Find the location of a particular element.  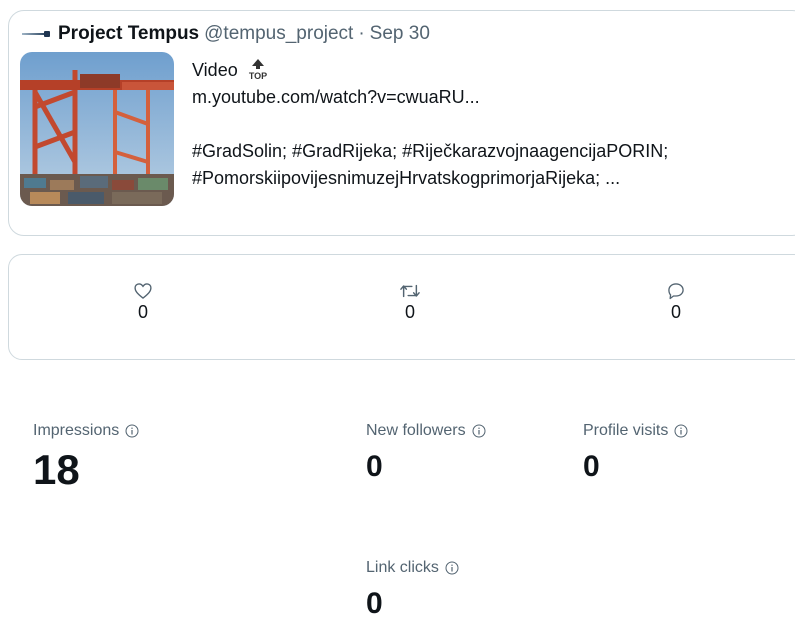

author-handle: @tempus_project is located at coordinates (278, 34).